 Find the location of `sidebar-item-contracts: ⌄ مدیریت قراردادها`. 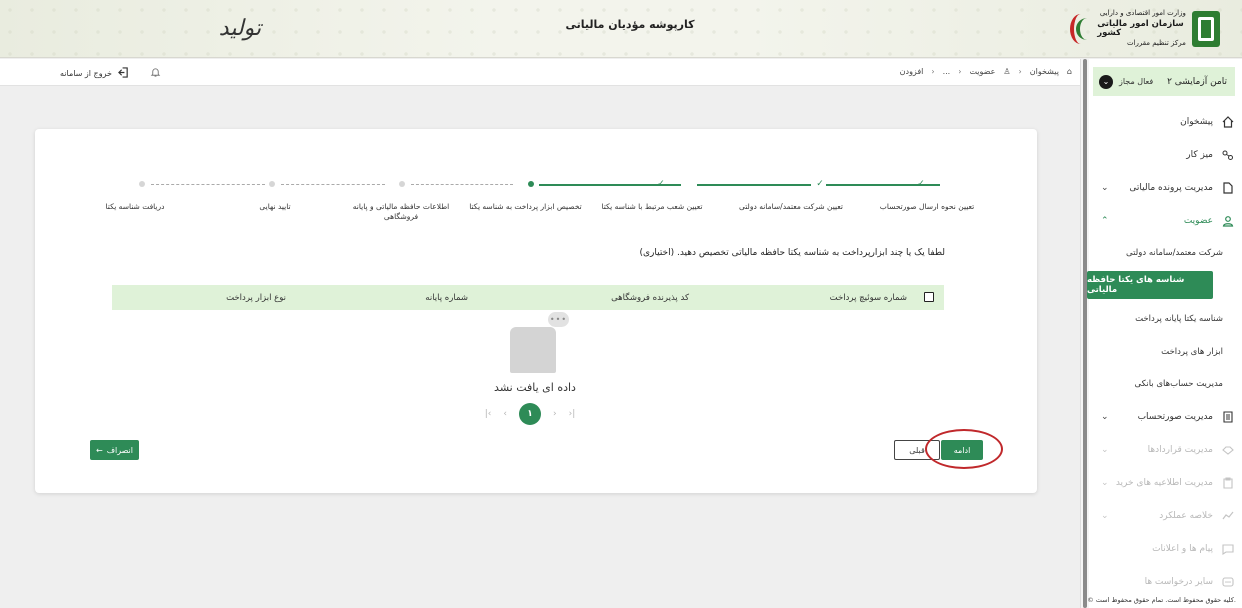

sidebar-item-contracts: ⌄ مدیریت قراردادها is located at coordinates (1164, 450).